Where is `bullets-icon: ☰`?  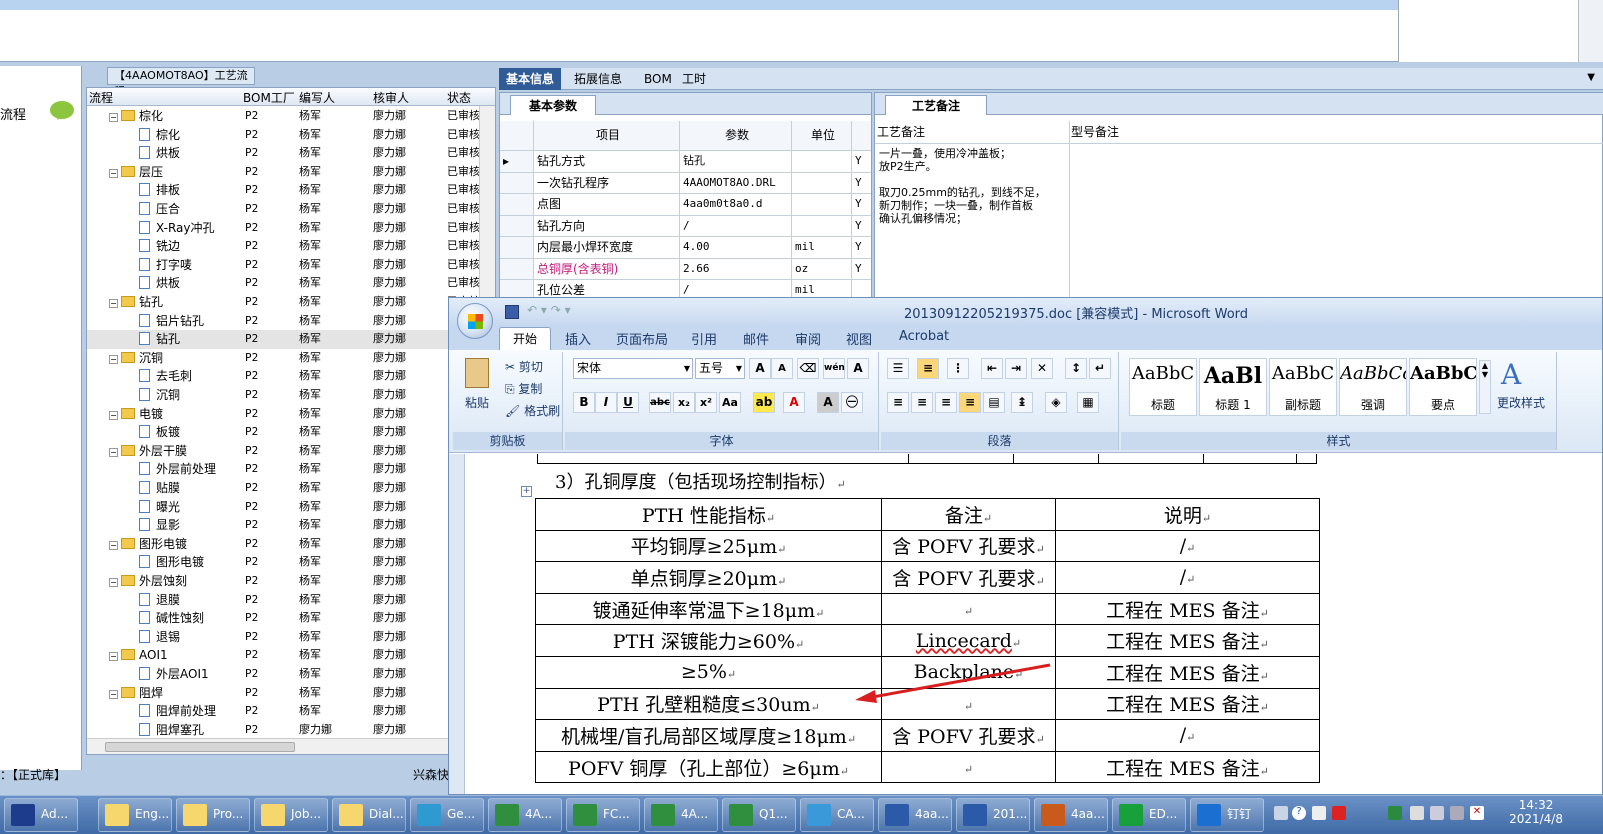 bullets-icon: ☰ is located at coordinates (898, 368).